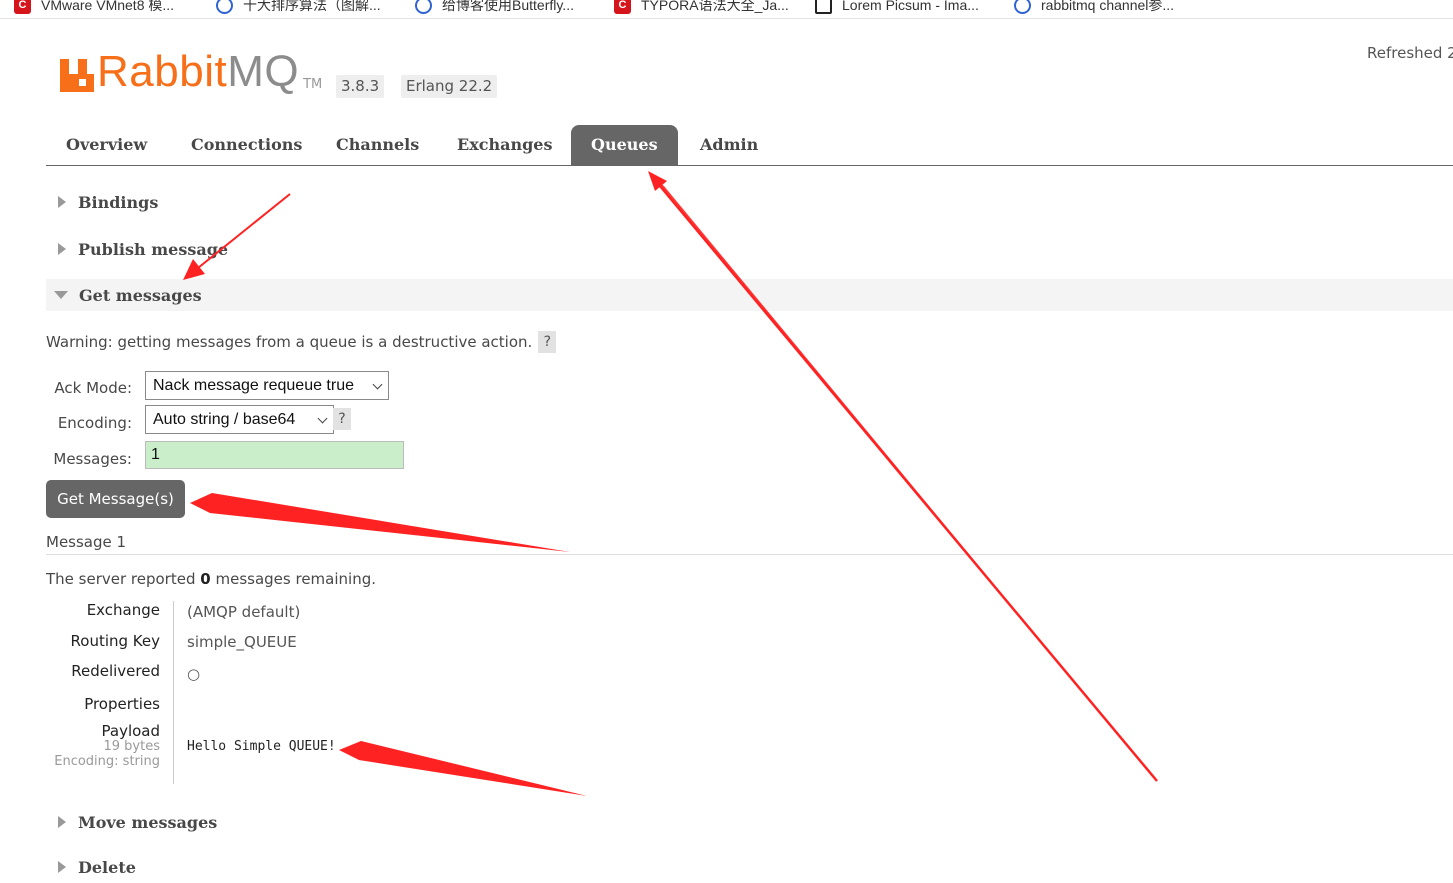  Describe the element at coordinates (267, 385) in the screenshot. I see `ack-mode-select: Nack message requeue true` at that location.